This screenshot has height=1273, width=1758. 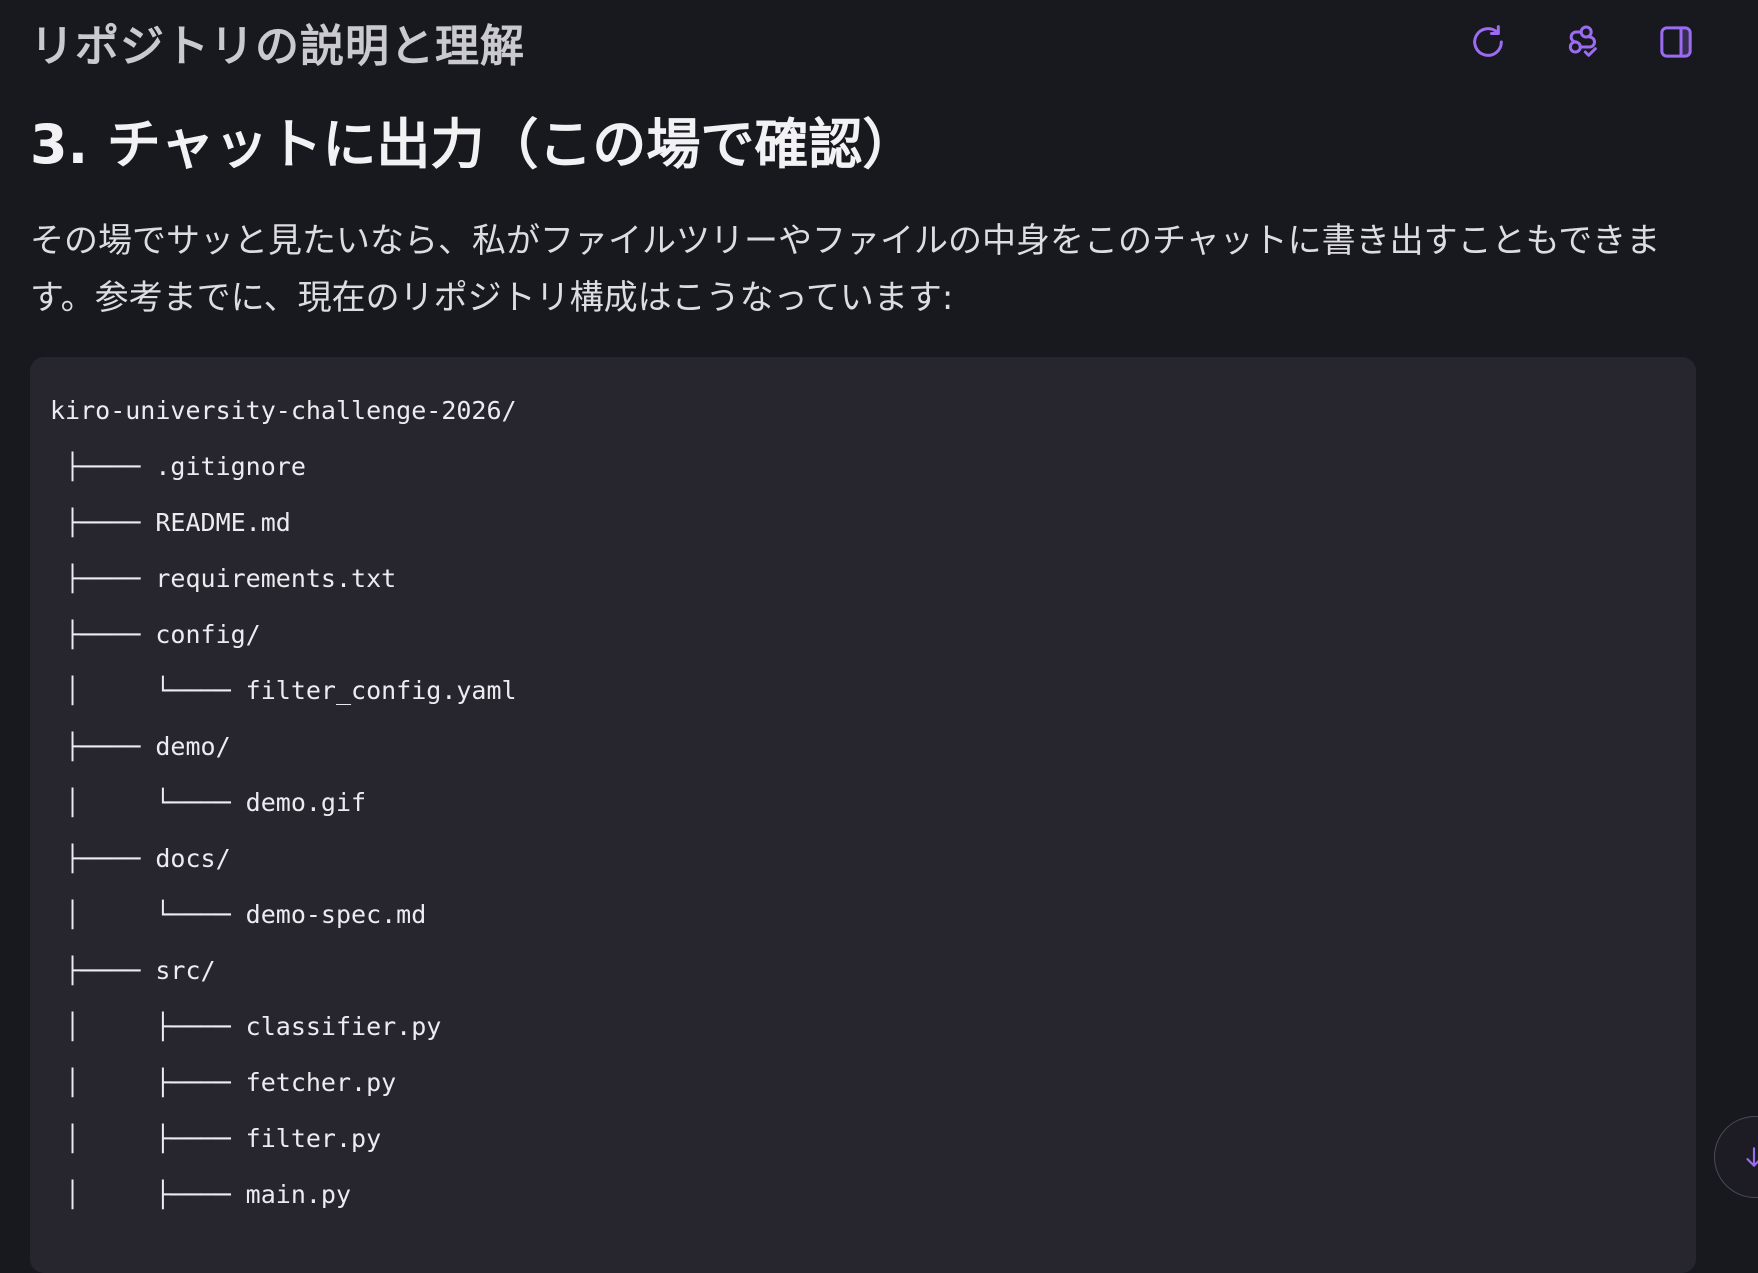 What do you see at coordinates (277, 46) in the screenshot?
I see `chat-title: リポジトリの説明と理解` at bounding box center [277, 46].